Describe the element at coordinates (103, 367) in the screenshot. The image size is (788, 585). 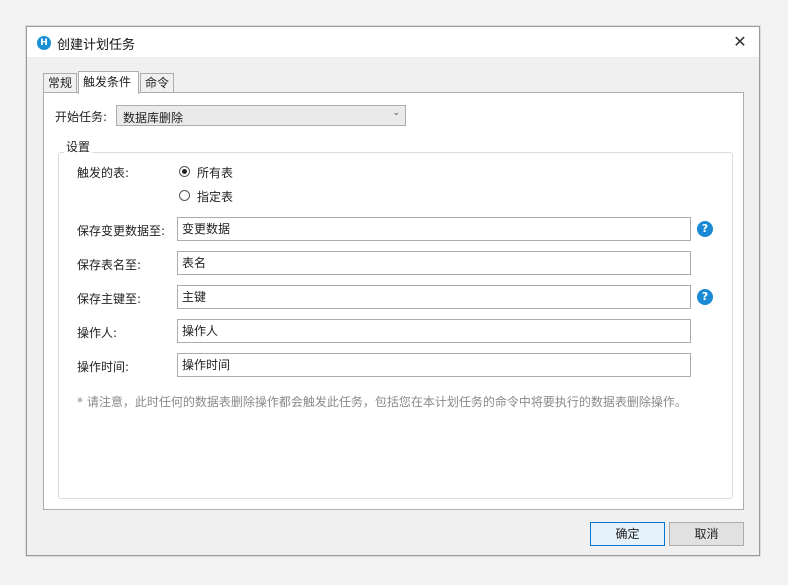
I see `operation-time-label: 操作时间:` at that location.